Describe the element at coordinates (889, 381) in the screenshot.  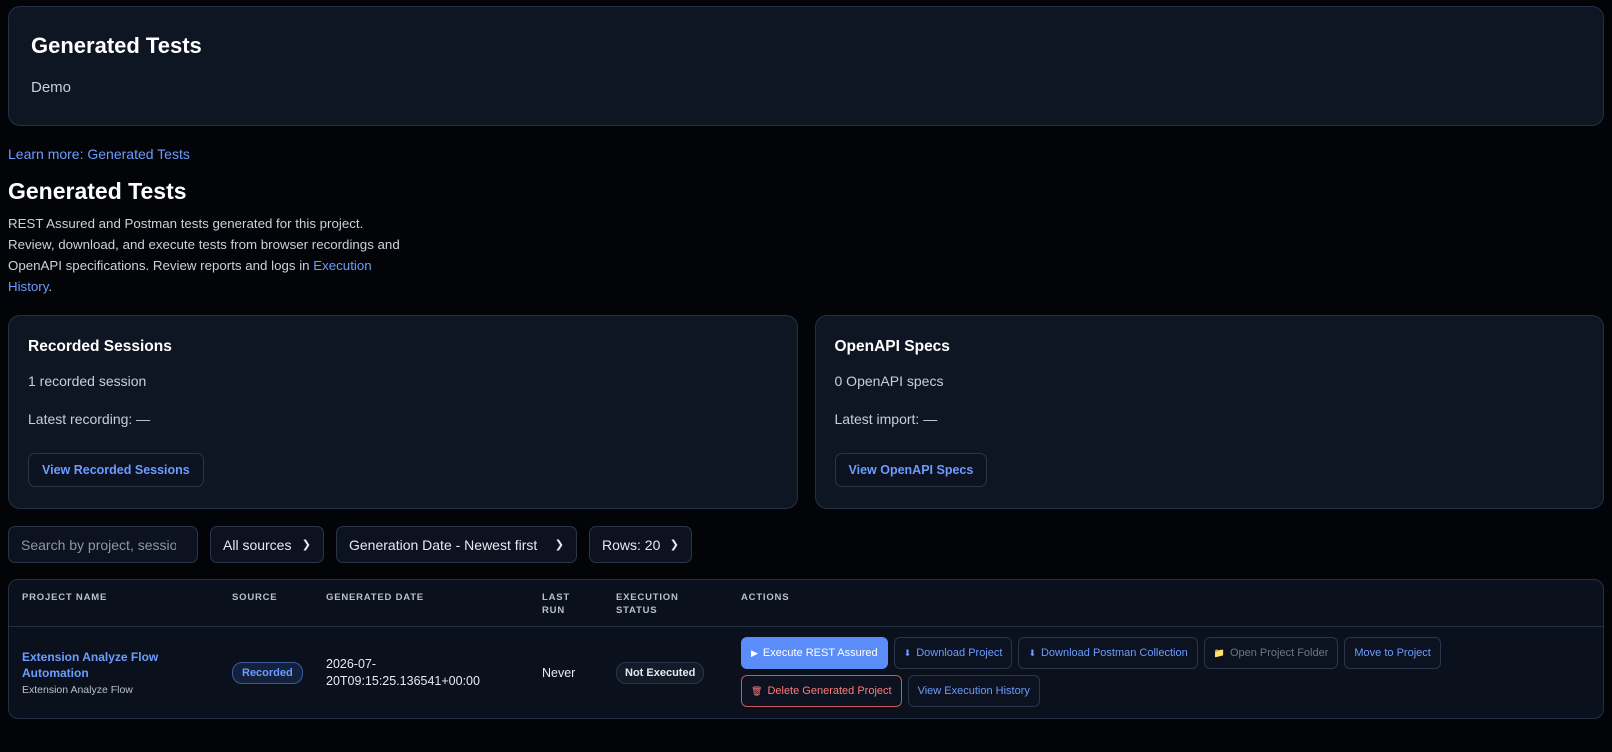
I see `openapi-specs-count: 0 OpenAPI specs` at that location.